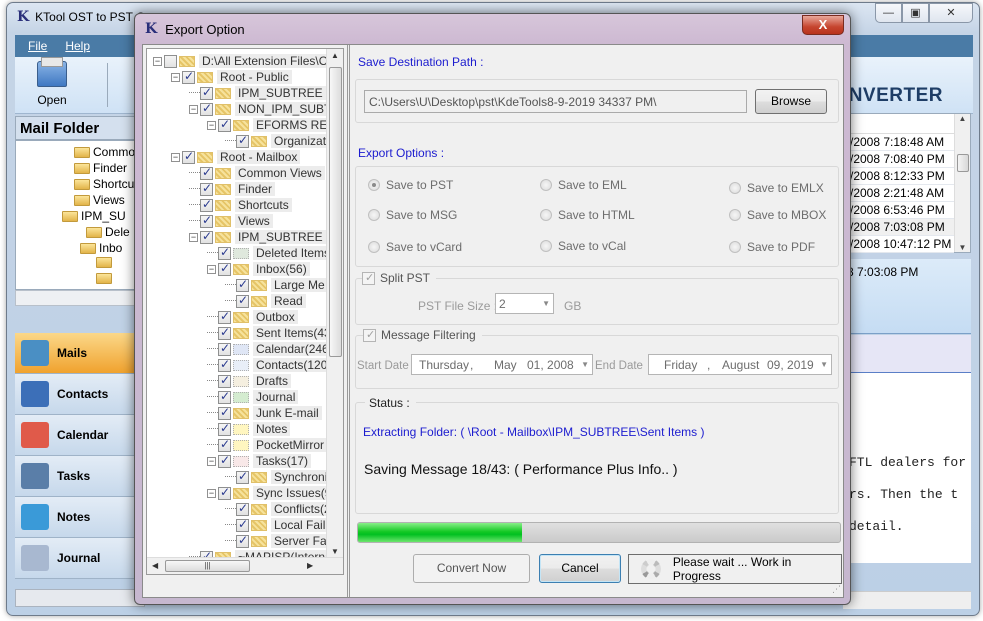  I want to click on folder-tree-item: Common, so click(108, 152).